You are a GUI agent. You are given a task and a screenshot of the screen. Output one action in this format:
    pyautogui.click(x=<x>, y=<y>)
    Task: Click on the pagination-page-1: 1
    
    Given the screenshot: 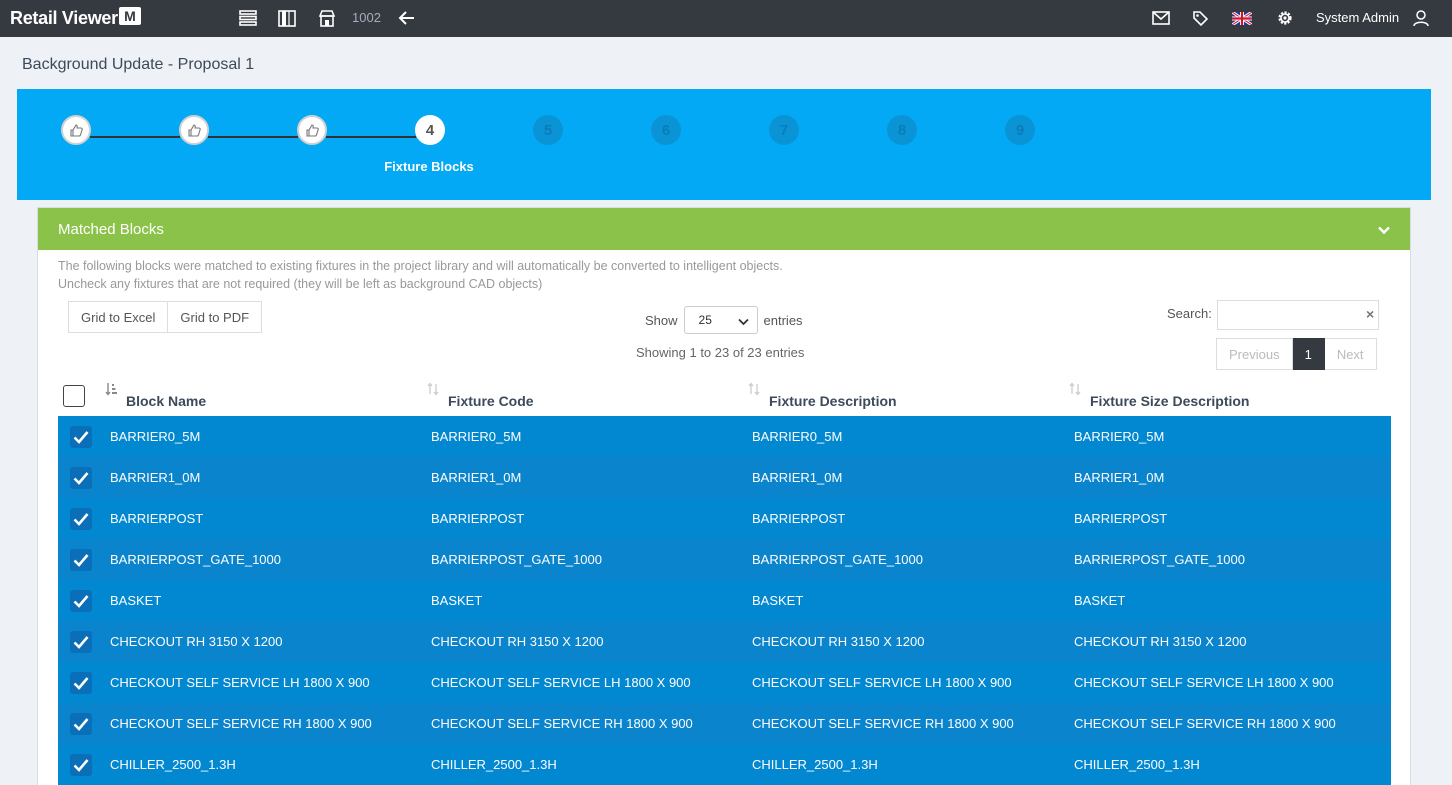 What is the action you would take?
    pyautogui.click(x=1308, y=354)
    